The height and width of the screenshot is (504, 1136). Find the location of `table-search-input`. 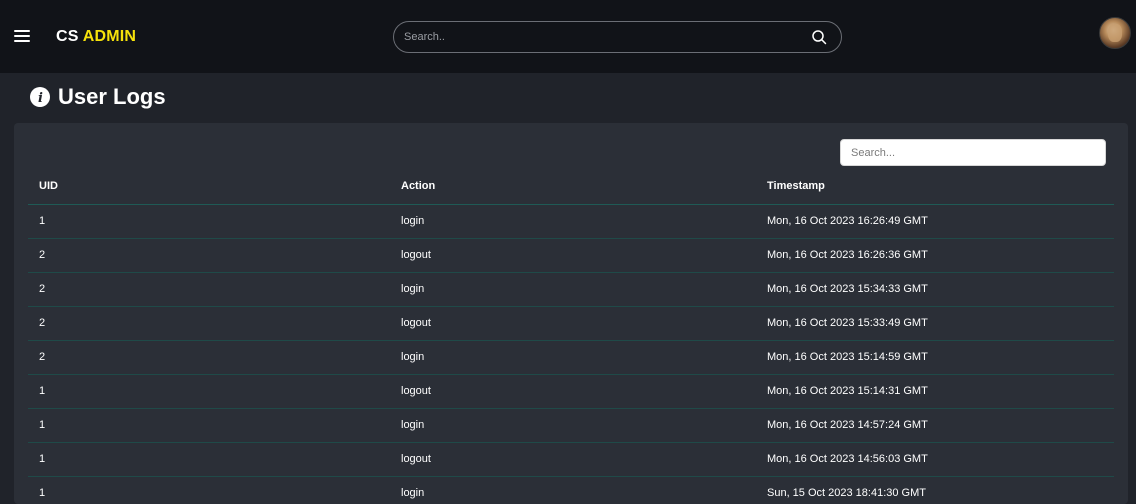

table-search-input is located at coordinates (973, 152).